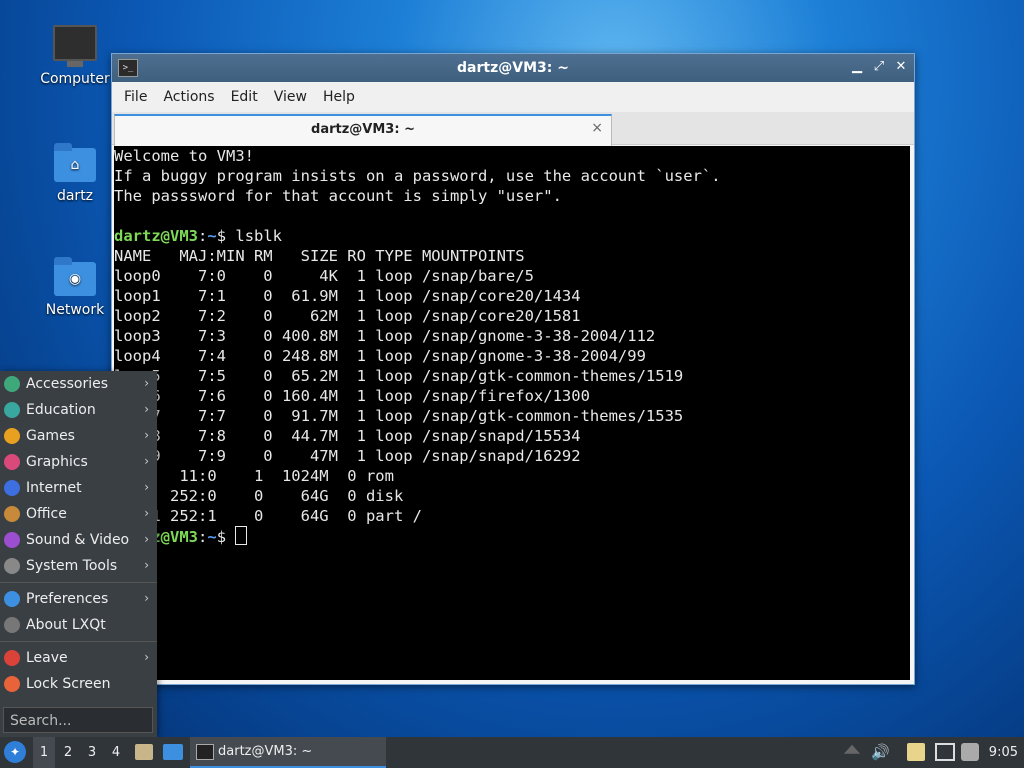 This screenshot has height=768, width=1024. Describe the element at coordinates (203, 537) in the screenshot. I see `prompt-sep: :` at that location.